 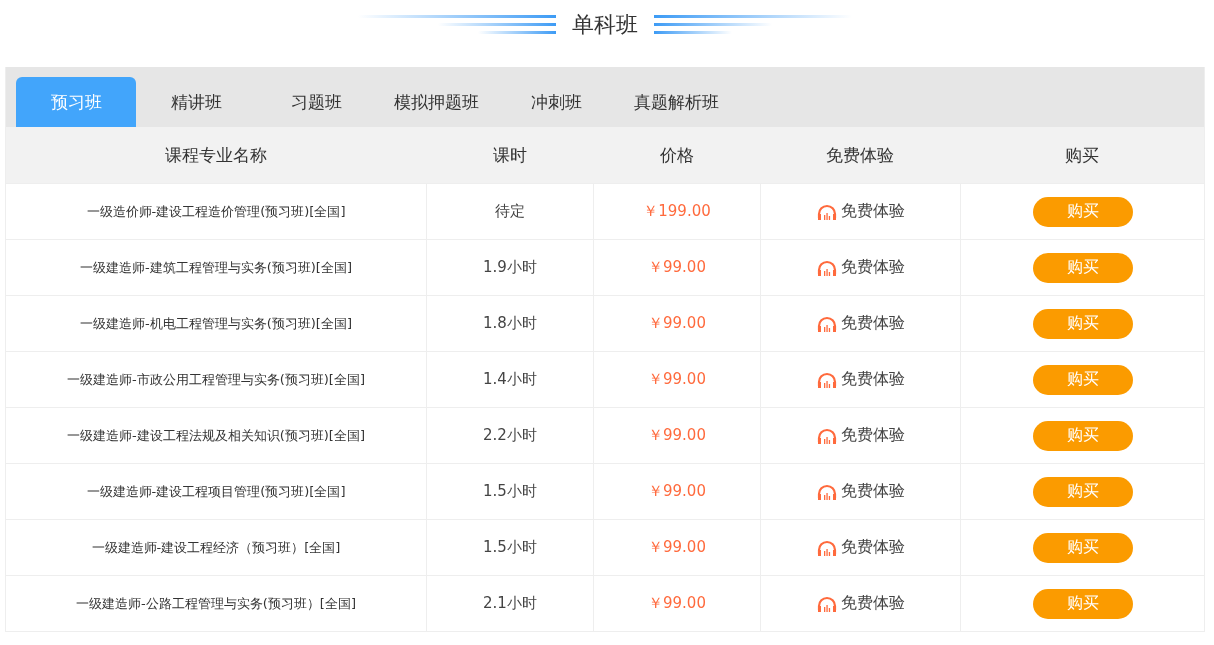 I want to click on tab: 精讲班, so click(x=196, y=102).